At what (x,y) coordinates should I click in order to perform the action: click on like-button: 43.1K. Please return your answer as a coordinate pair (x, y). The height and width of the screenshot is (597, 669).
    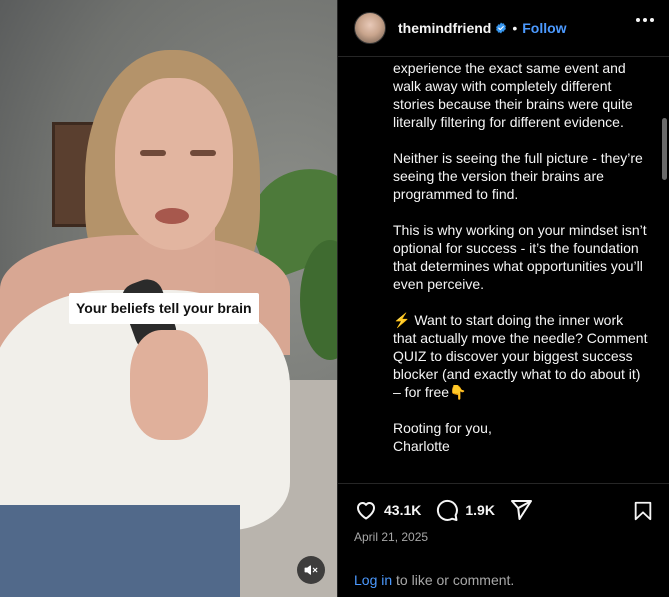
    Looking at the image, I should click on (387, 510).